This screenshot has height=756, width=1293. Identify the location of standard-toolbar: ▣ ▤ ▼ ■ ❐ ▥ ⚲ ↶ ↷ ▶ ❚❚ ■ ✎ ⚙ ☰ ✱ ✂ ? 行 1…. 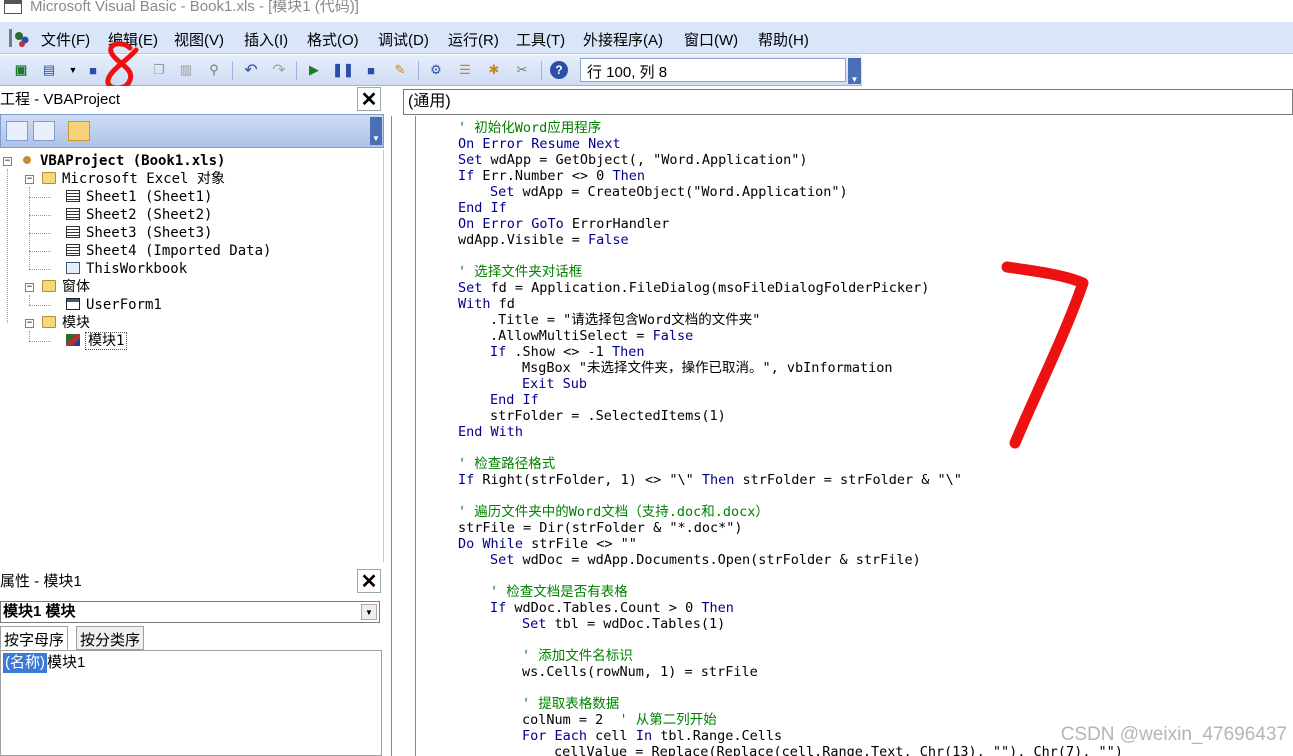
(431, 70).